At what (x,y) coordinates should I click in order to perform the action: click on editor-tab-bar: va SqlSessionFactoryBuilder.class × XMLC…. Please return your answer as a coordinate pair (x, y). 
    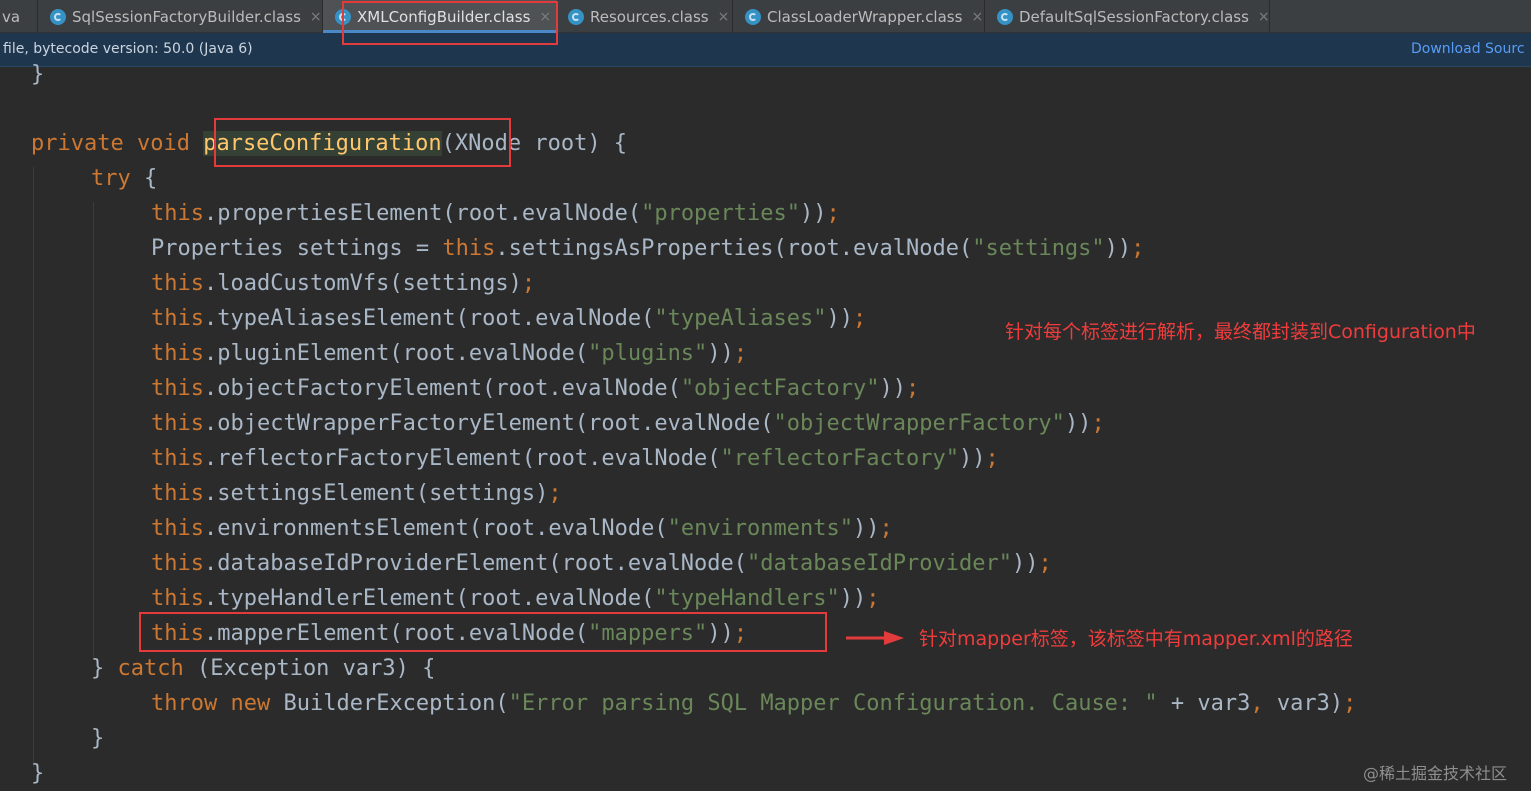
    Looking at the image, I should click on (765, 16).